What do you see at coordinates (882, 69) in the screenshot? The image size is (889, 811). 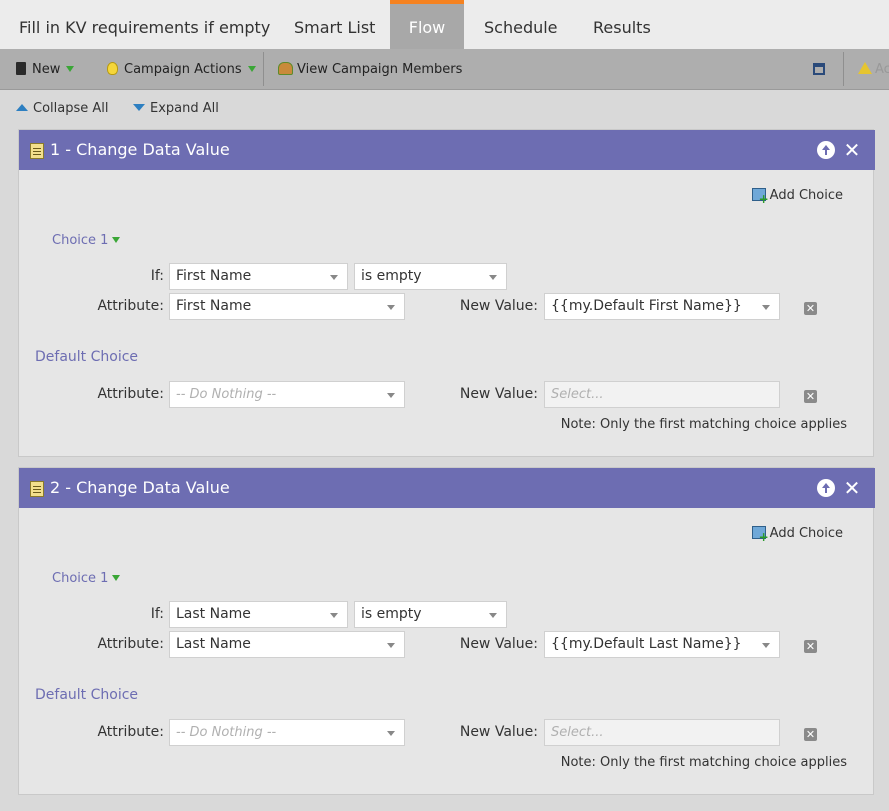 I see `alert-label: Ac` at bounding box center [882, 69].